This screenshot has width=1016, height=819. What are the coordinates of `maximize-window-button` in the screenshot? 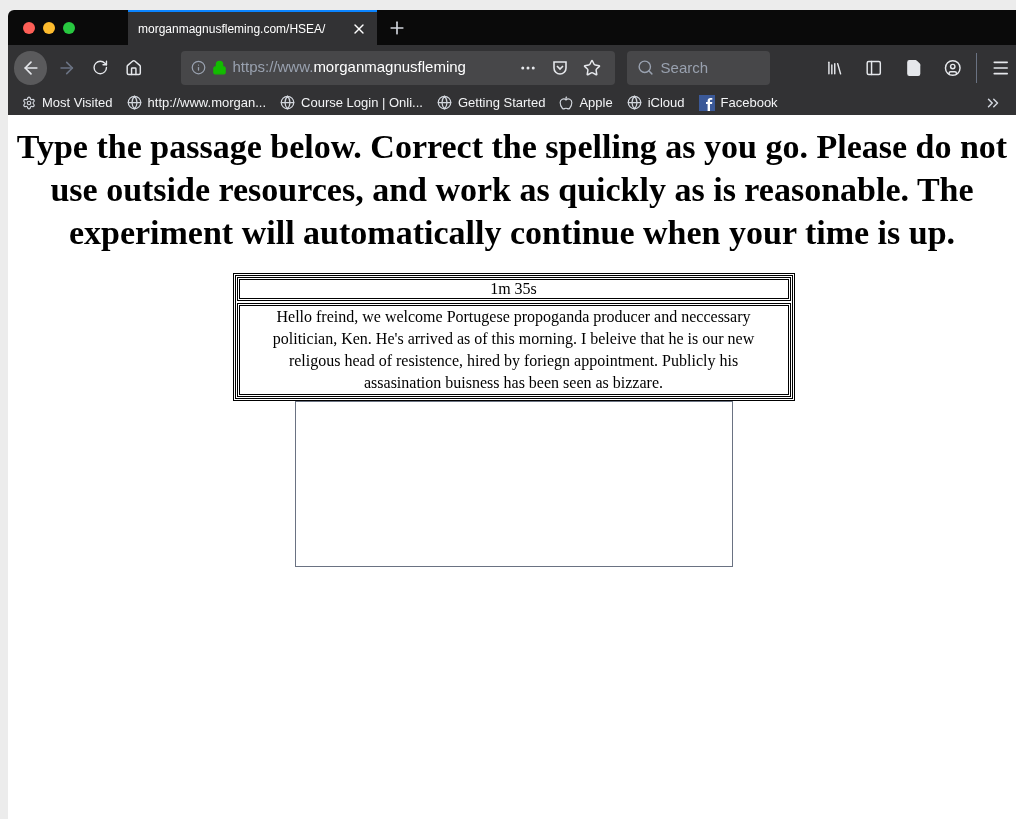 It's located at (69, 27).